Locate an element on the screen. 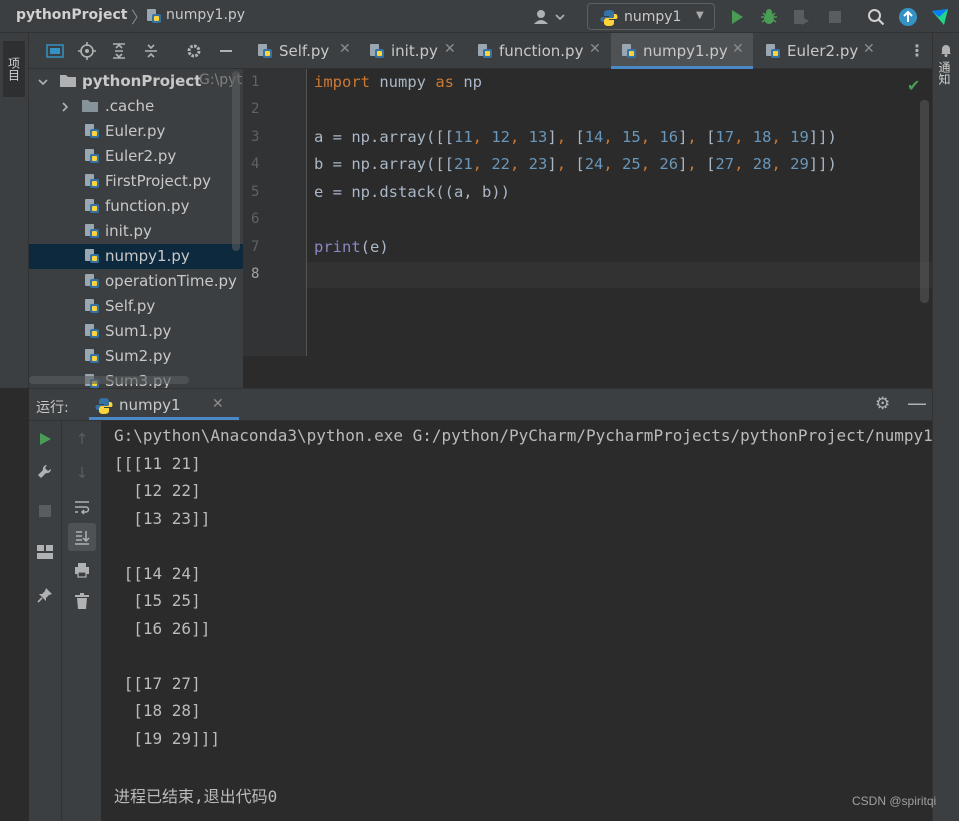  tab-label: numpy1.py is located at coordinates (685, 51).